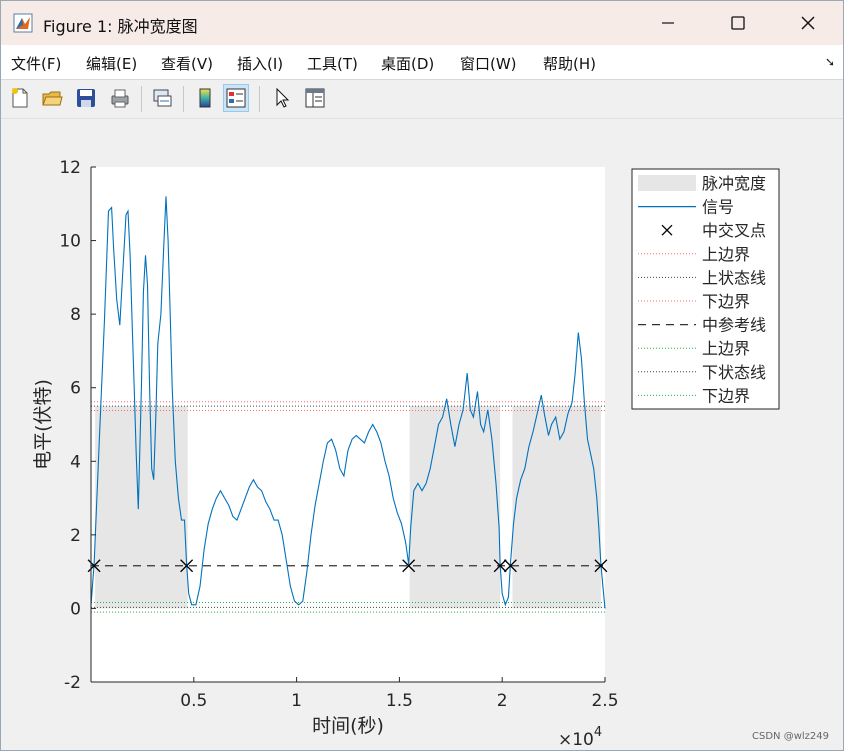 This screenshot has width=844, height=751. What do you see at coordinates (705, 289) in the screenshot?
I see `legend-box: 脉冲宽度信号中交叉点上边界上状态线下边界中参考线上边界下状态线下边界` at bounding box center [705, 289].